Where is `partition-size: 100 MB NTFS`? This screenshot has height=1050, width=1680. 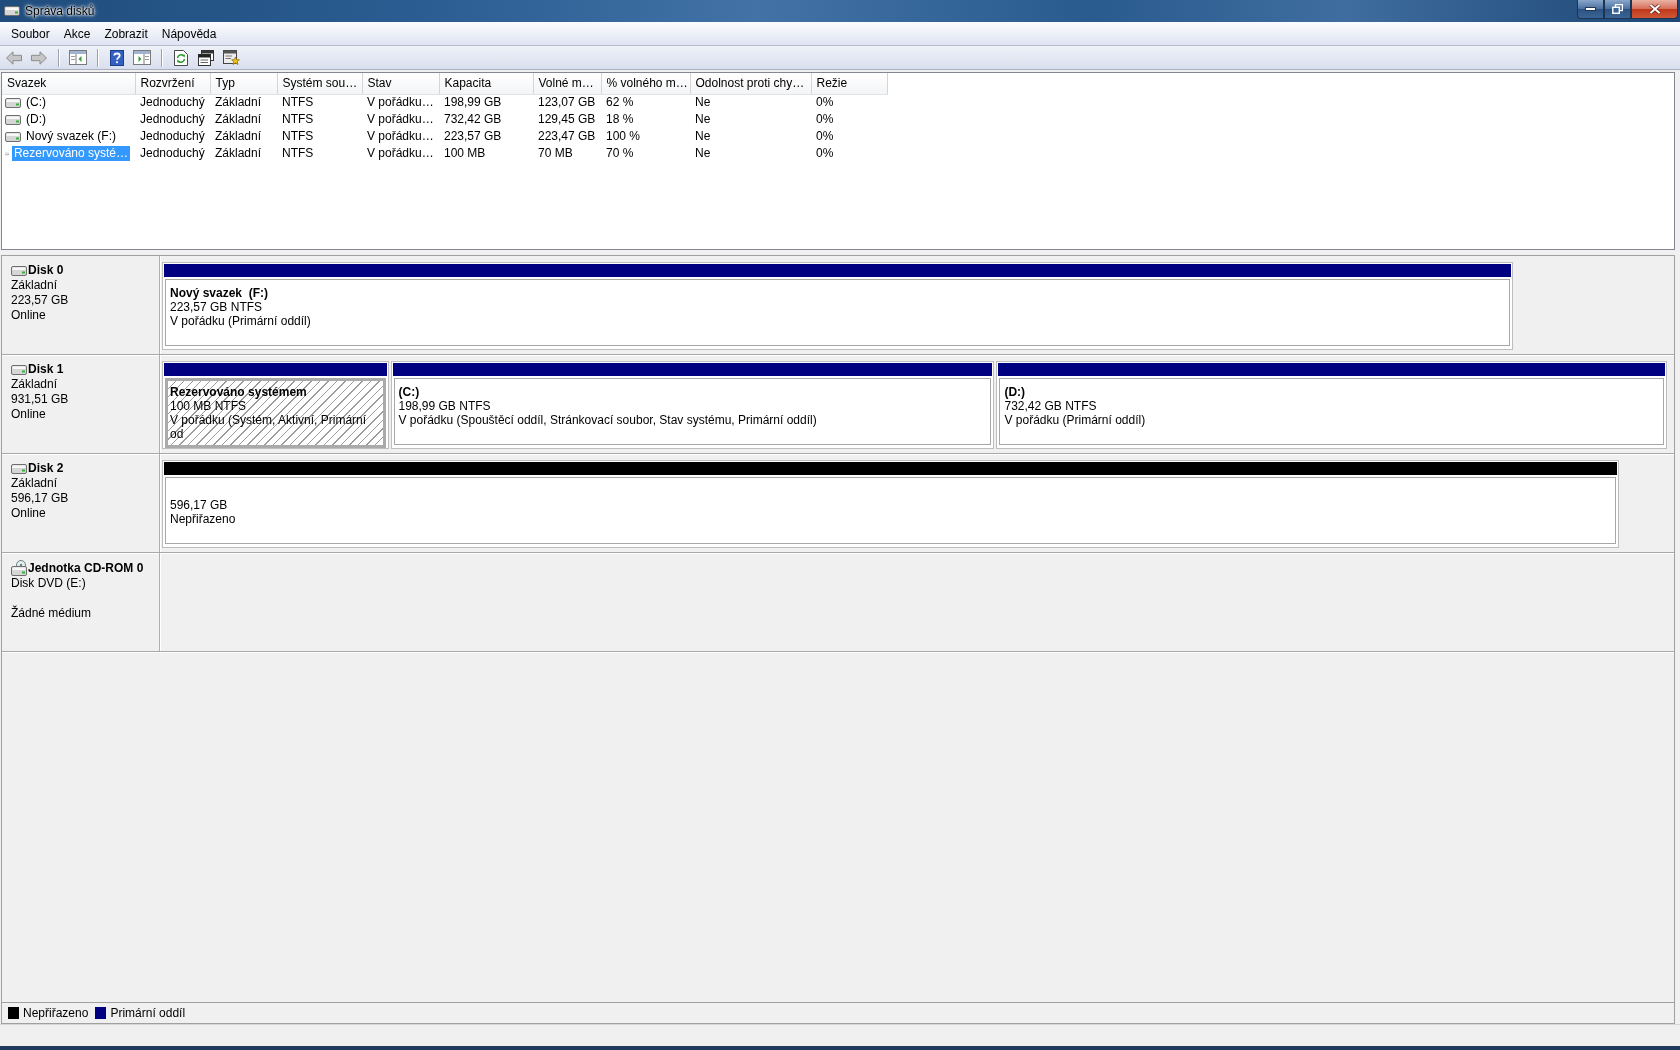
partition-size: 100 MB NTFS is located at coordinates (209, 406).